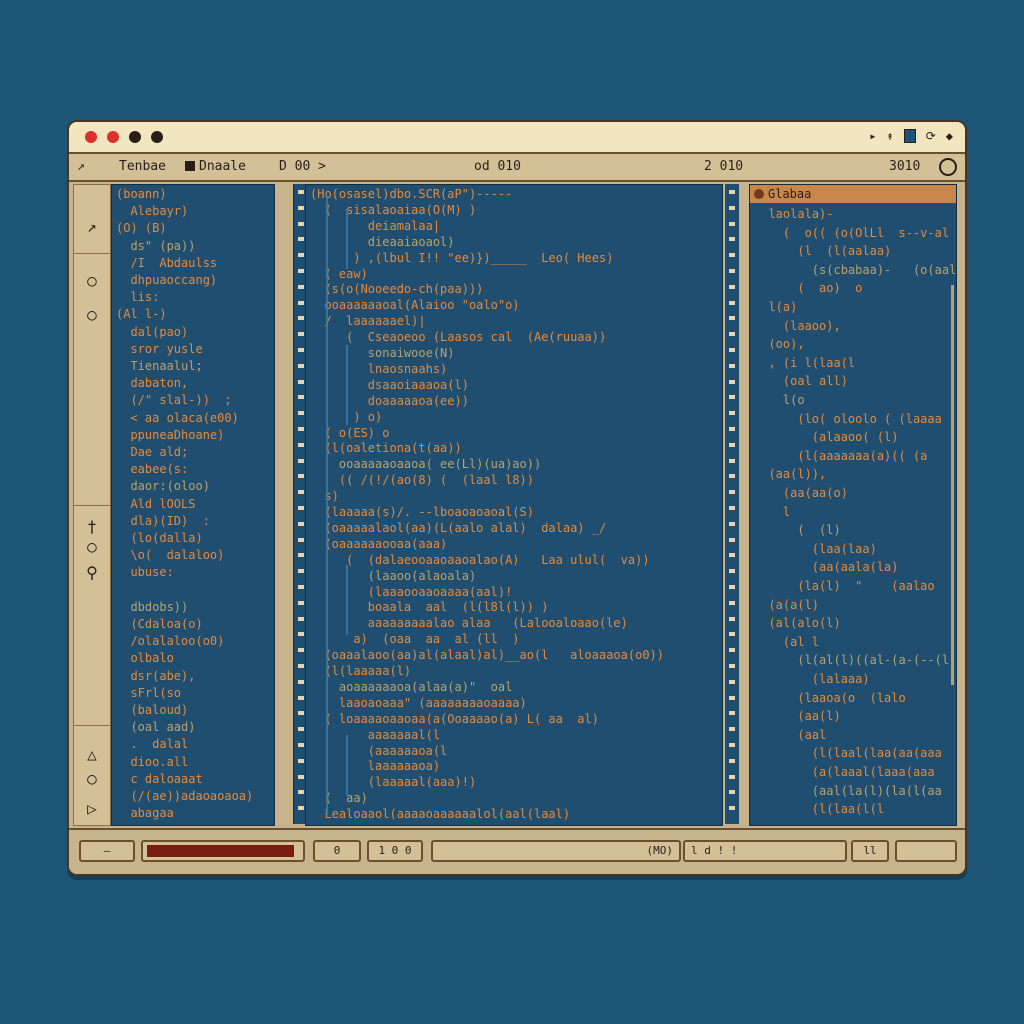 The width and height of the screenshot is (1024, 1024). I want to click on close-window-button, so click(91, 137).